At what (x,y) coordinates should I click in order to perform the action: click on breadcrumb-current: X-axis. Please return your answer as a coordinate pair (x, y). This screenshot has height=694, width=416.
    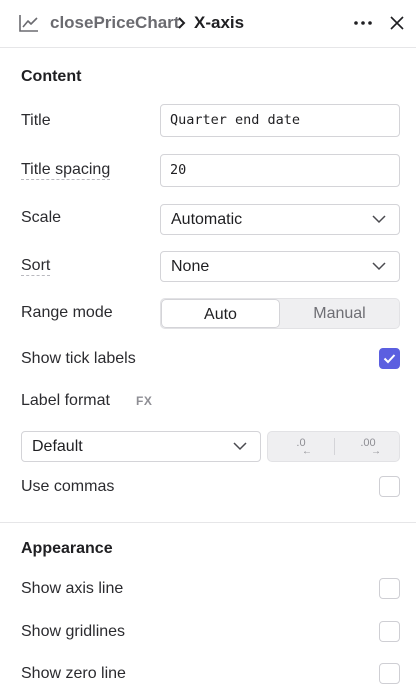
    Looking at the image, I should click on (219, 22).